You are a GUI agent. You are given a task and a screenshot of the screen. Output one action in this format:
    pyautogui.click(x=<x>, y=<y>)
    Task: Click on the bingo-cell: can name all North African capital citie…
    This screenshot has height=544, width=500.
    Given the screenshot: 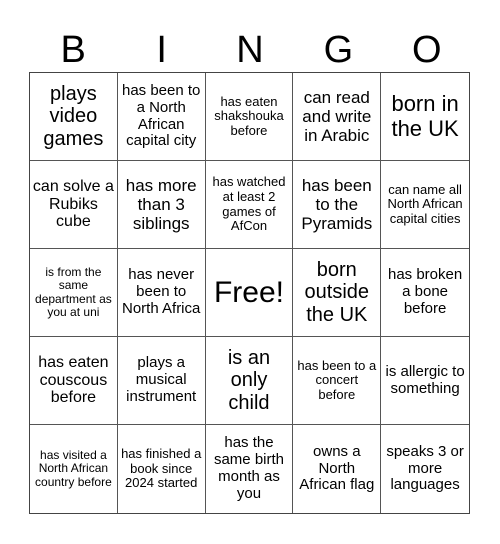 What is the action you would take?
    pyautogui.click(x=425, y=205)
    